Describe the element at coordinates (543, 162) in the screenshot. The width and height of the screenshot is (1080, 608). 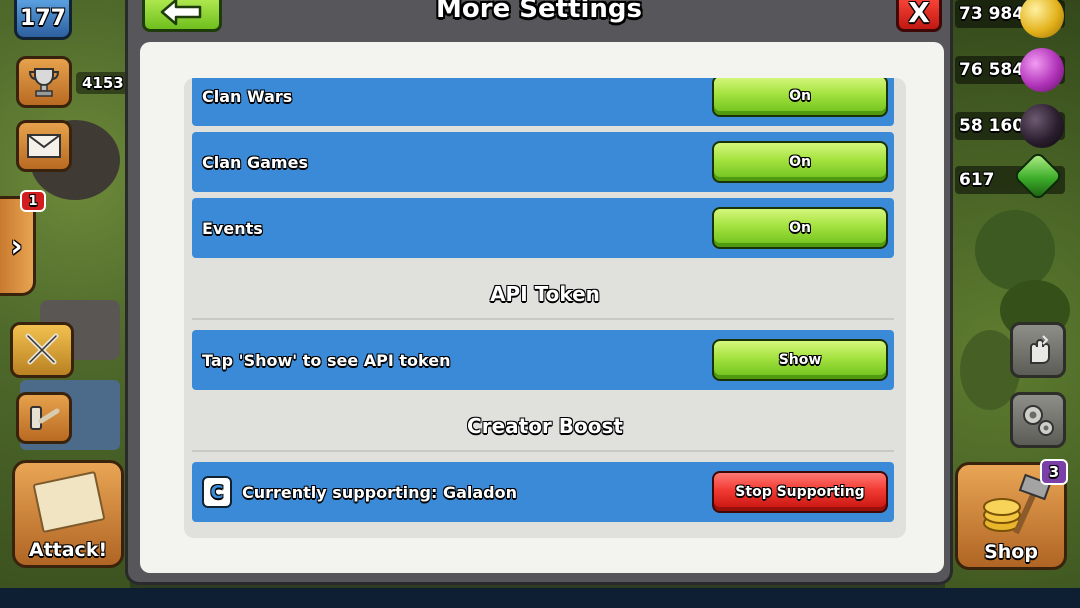
I see `setting-row-clan-games: Clan Games On` at that location.